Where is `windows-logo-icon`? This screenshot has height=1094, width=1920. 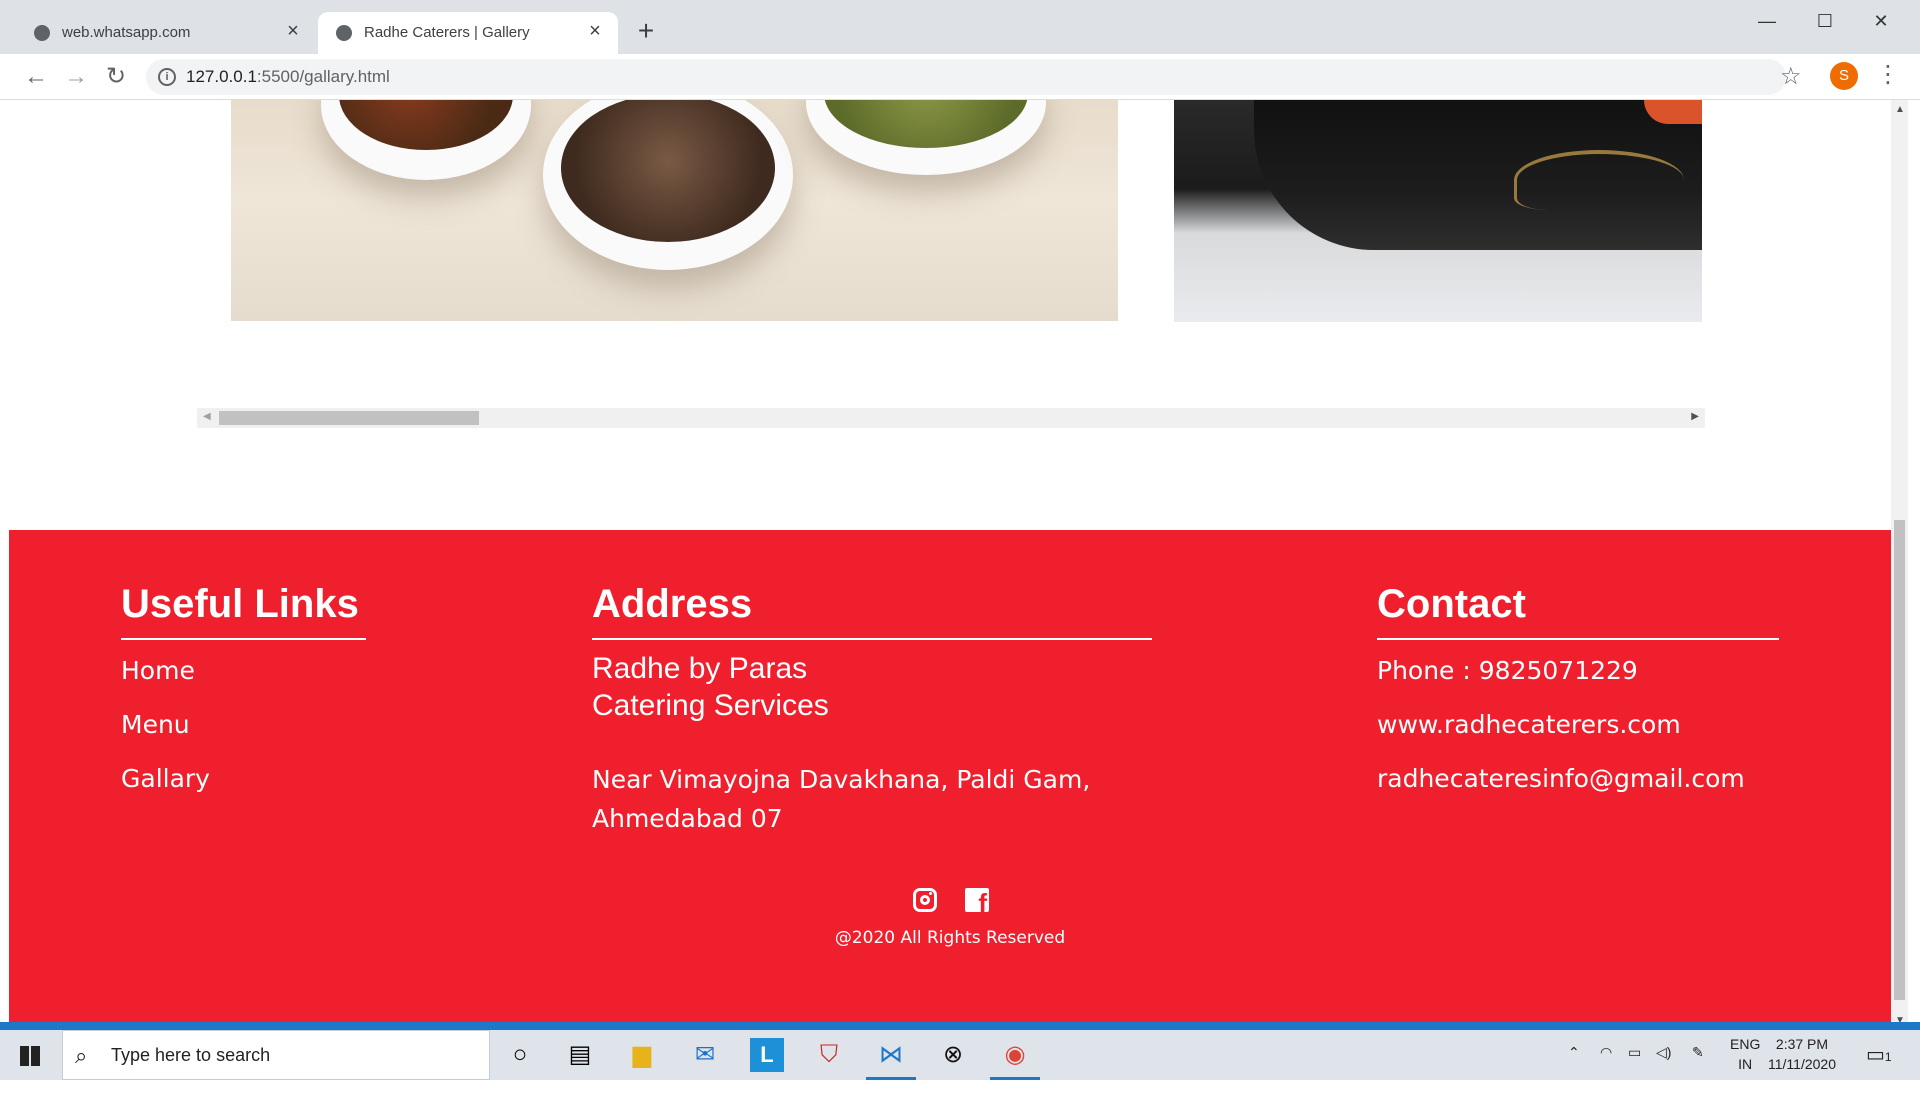
windows-logo-icon is located at coordinates (30, 1056).